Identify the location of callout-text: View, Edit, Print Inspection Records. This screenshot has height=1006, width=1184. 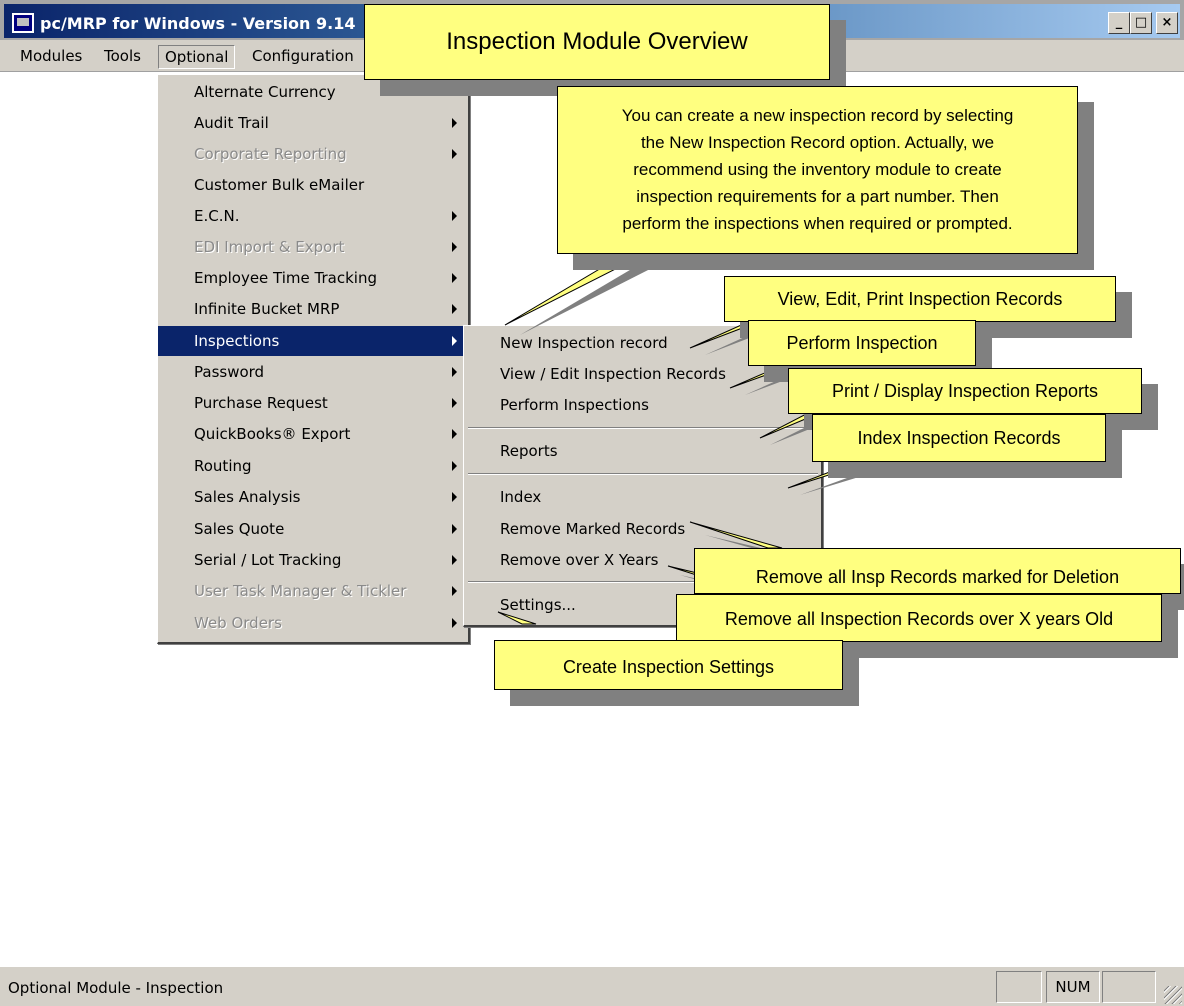
(920, 299).